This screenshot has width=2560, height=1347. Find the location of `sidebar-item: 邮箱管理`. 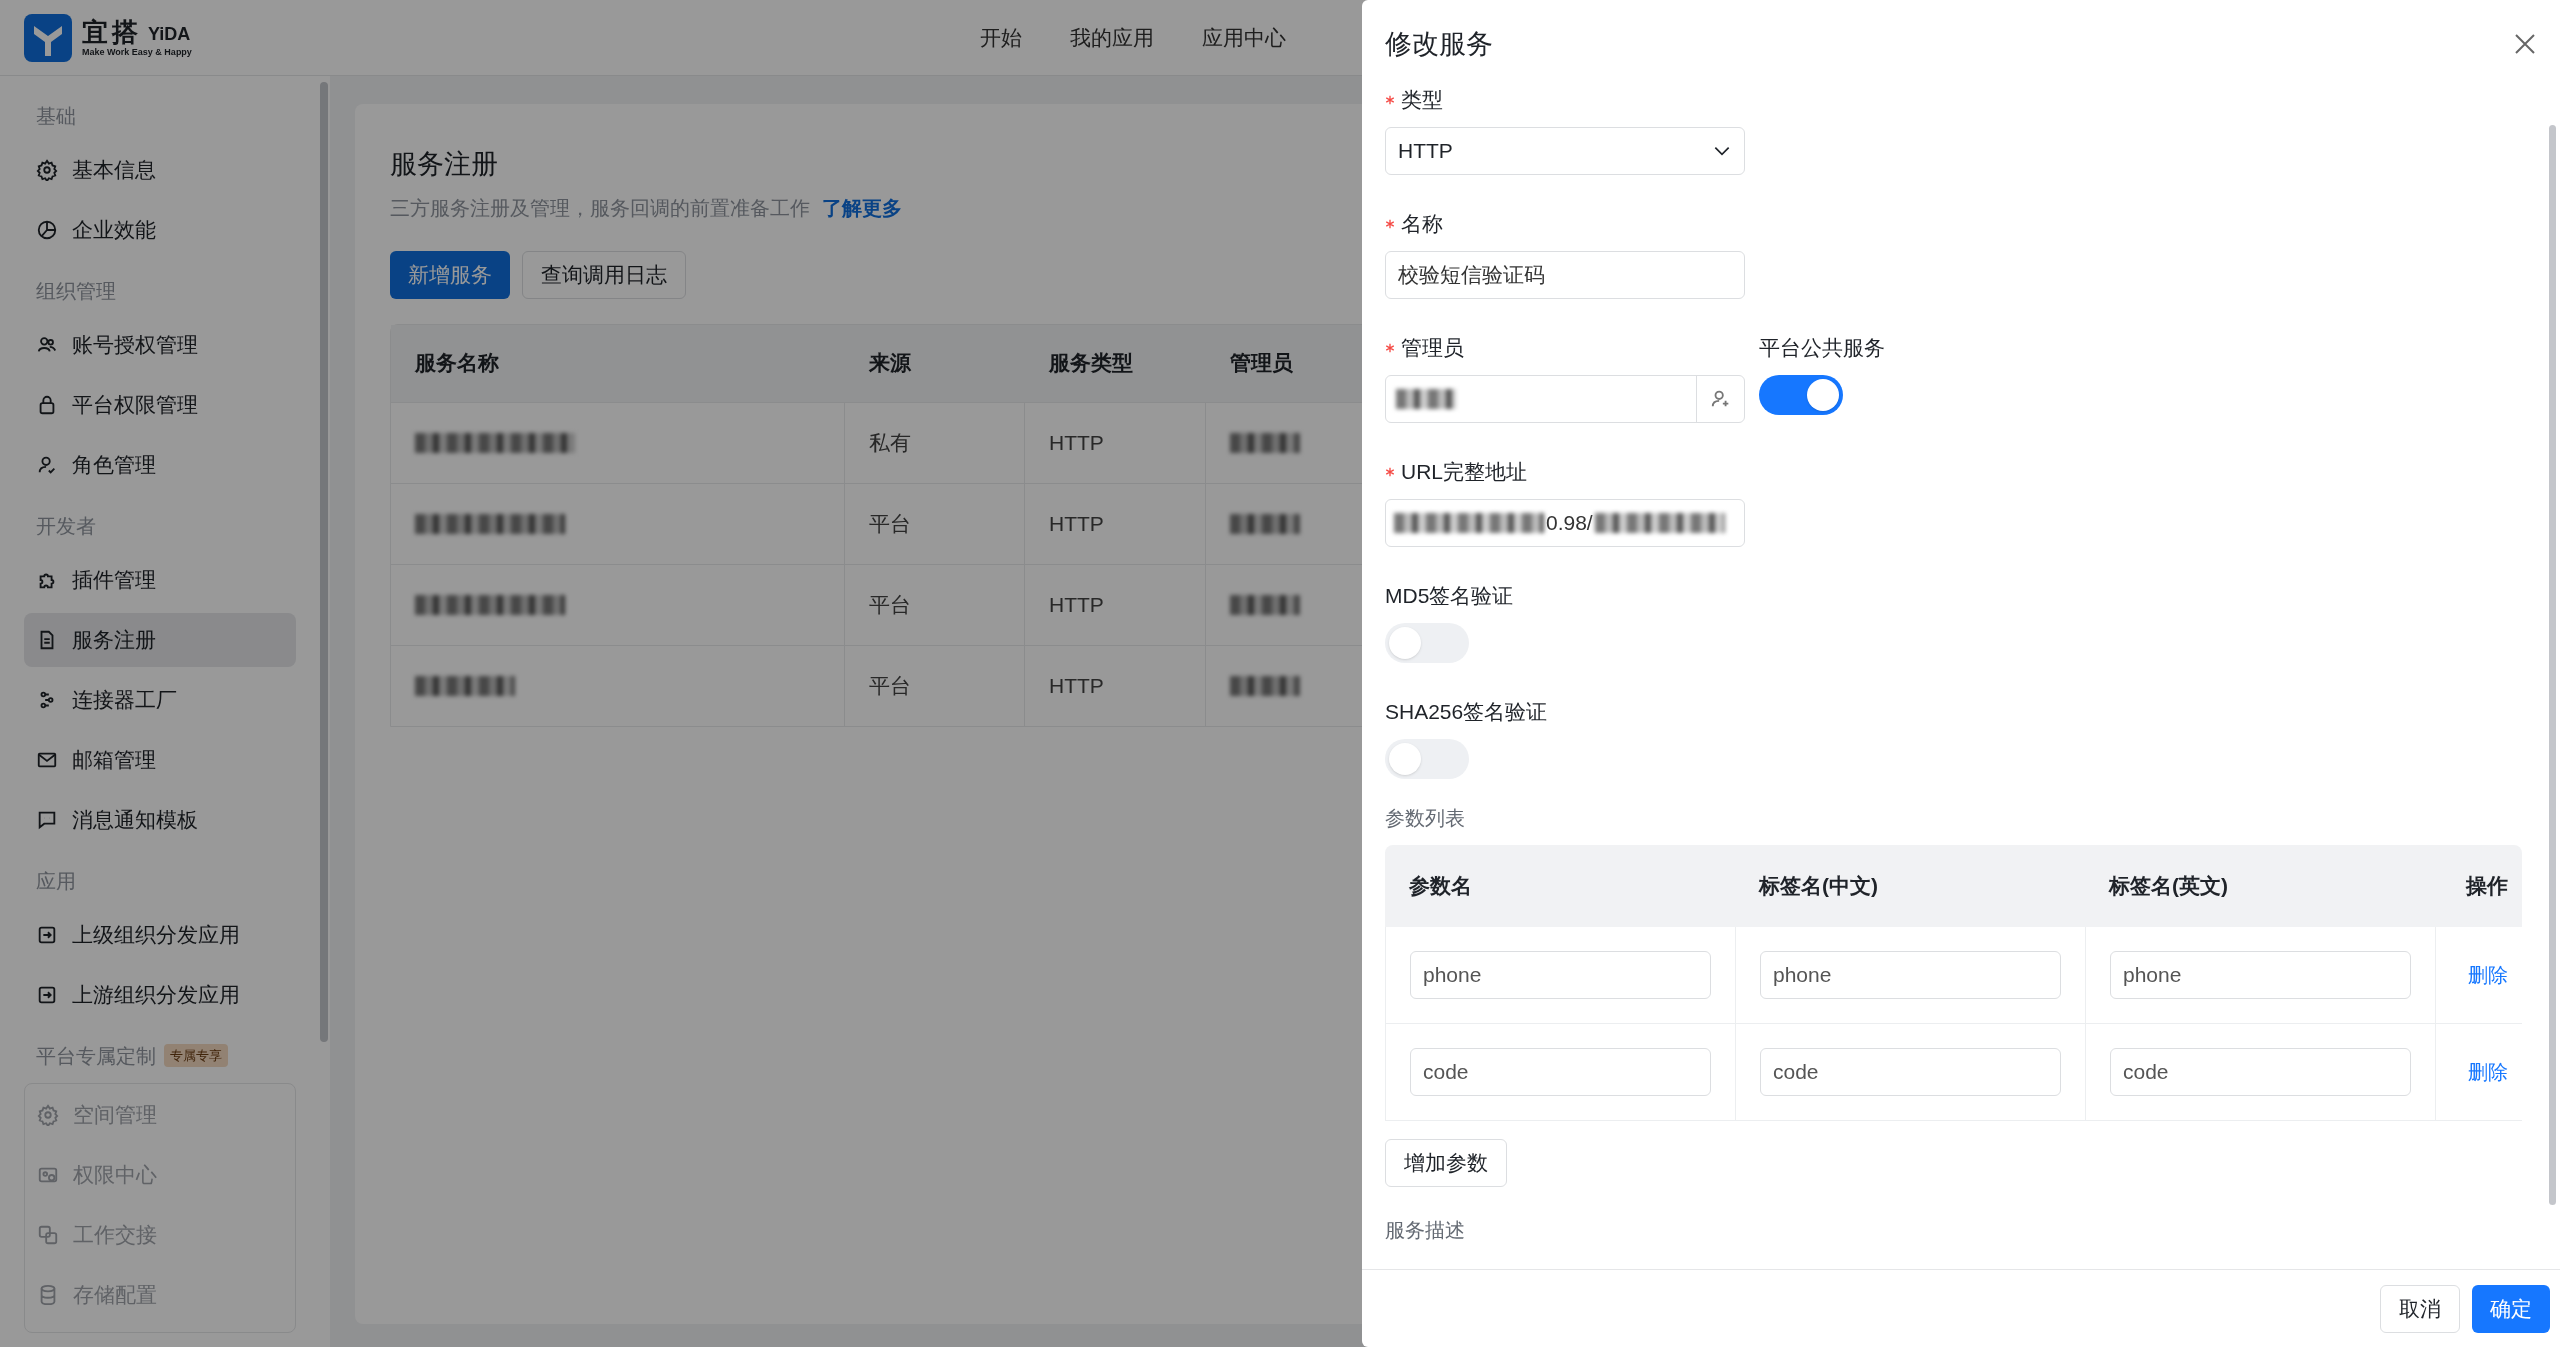

sidebar-item: 邮箱管理 is located at coordinates (160, 760).